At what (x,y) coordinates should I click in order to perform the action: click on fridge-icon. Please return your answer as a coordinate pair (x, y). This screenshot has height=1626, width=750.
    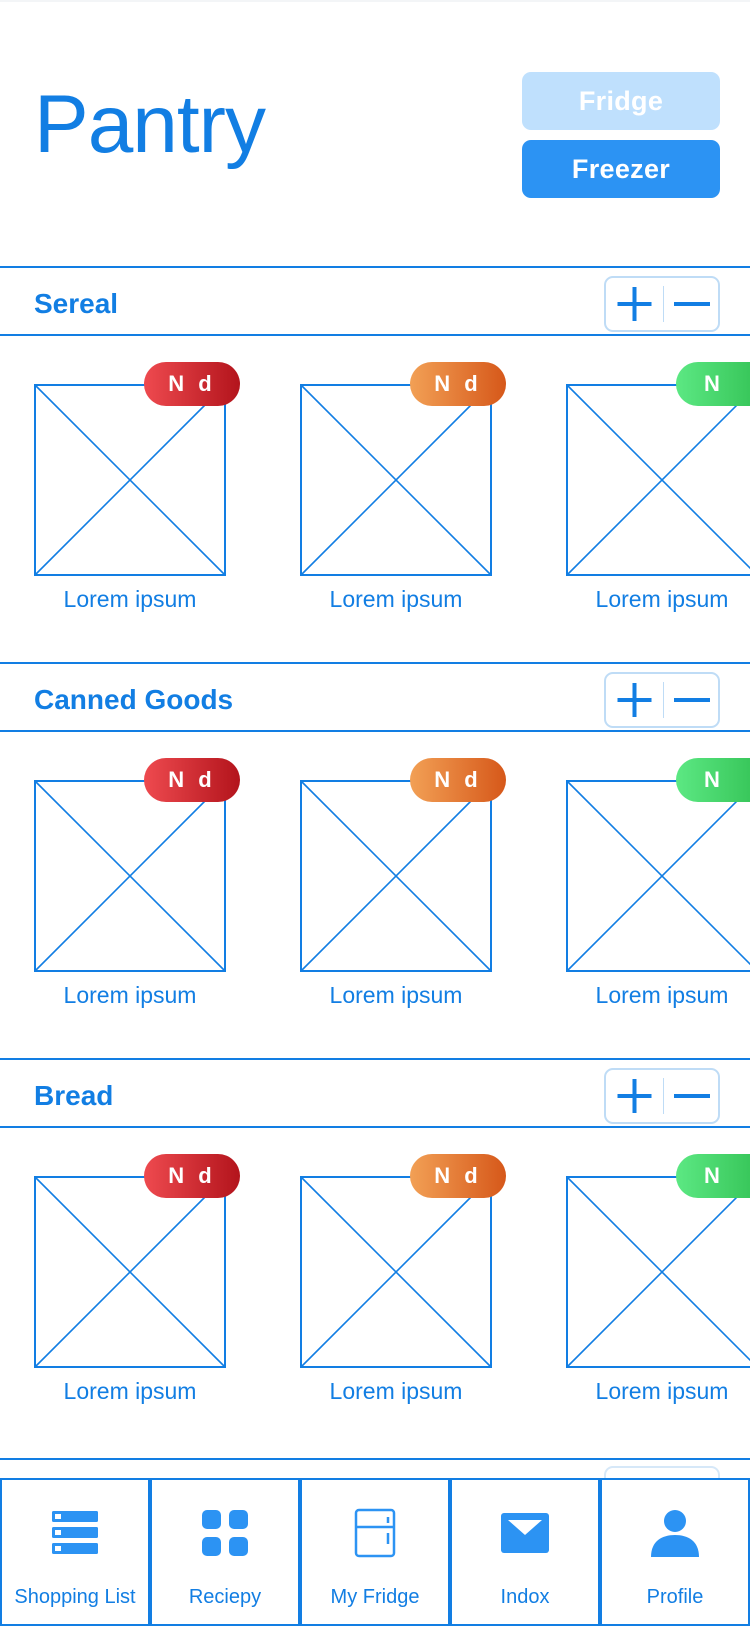
    Looking at the image, I should click on (375, 1535).